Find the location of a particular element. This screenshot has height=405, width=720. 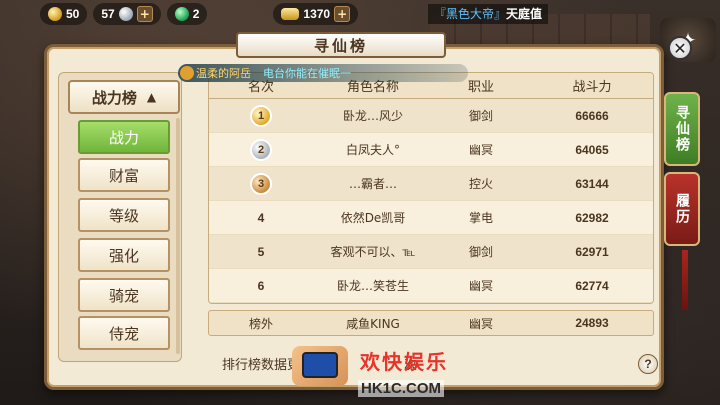

my-power: 24893 is located at coordinates (592, 323).